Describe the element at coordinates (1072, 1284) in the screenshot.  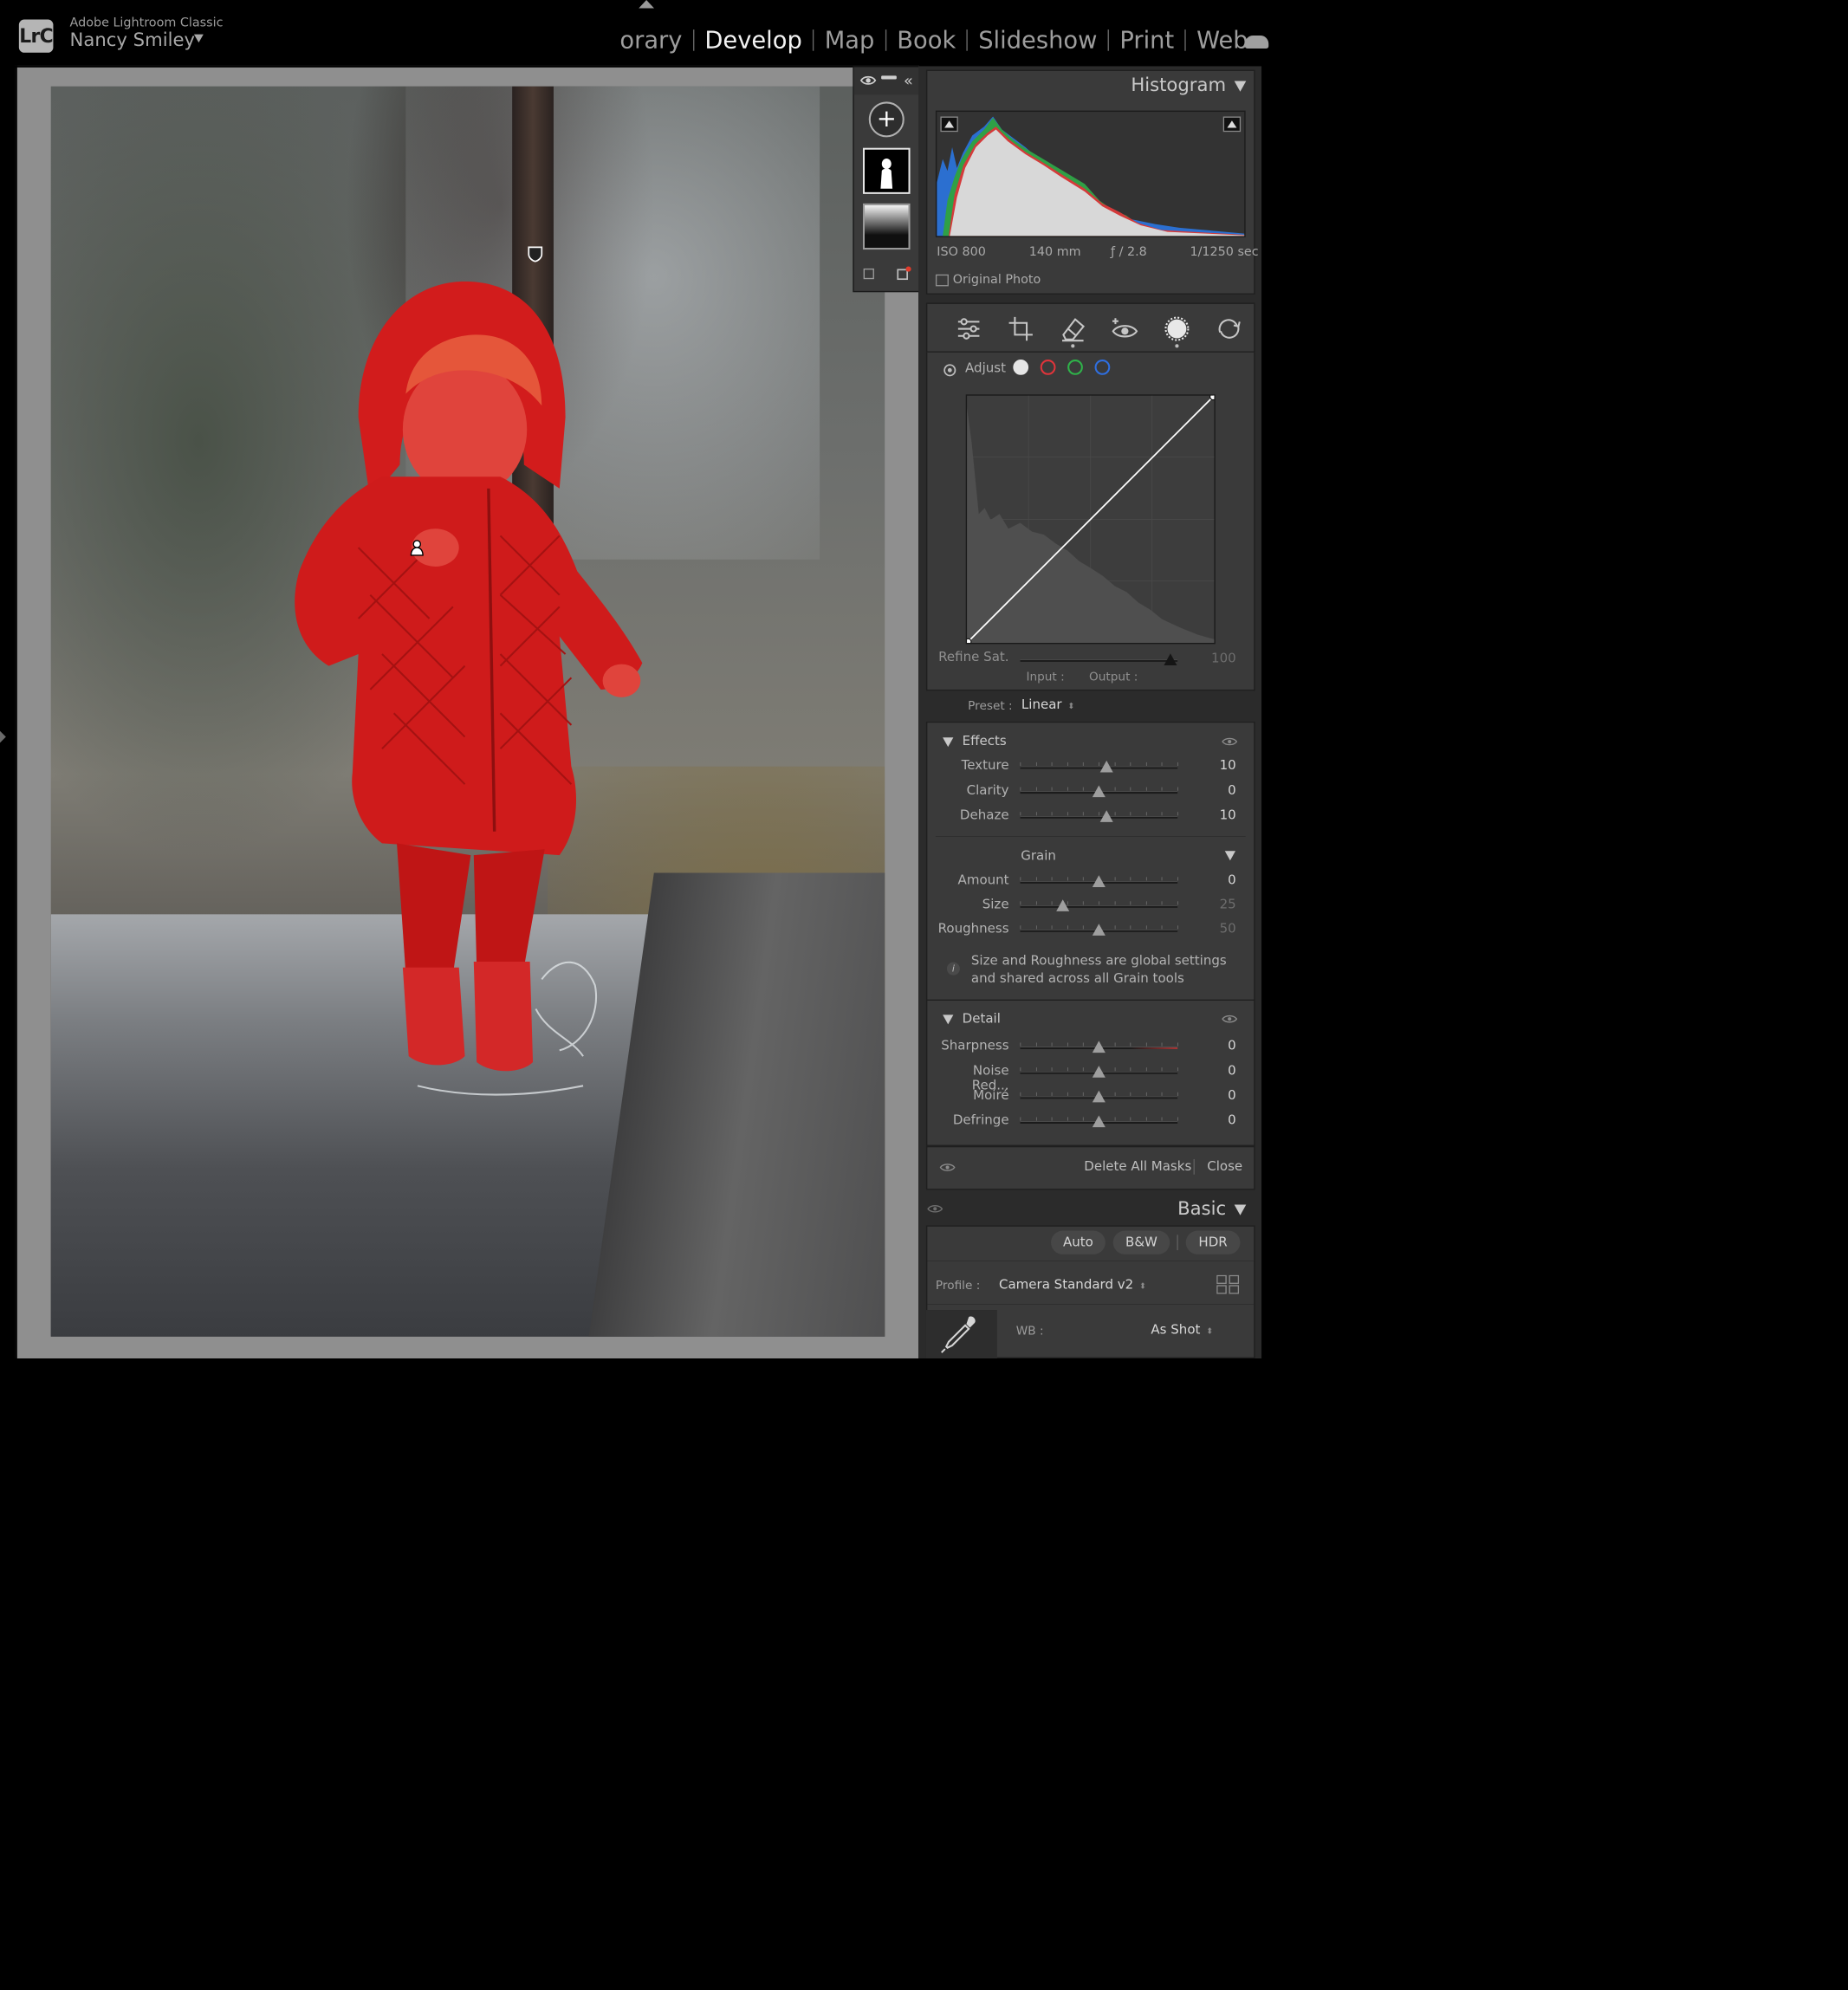
I see `profile-dropdown: Camera Standard v2 ⬍` at that location.